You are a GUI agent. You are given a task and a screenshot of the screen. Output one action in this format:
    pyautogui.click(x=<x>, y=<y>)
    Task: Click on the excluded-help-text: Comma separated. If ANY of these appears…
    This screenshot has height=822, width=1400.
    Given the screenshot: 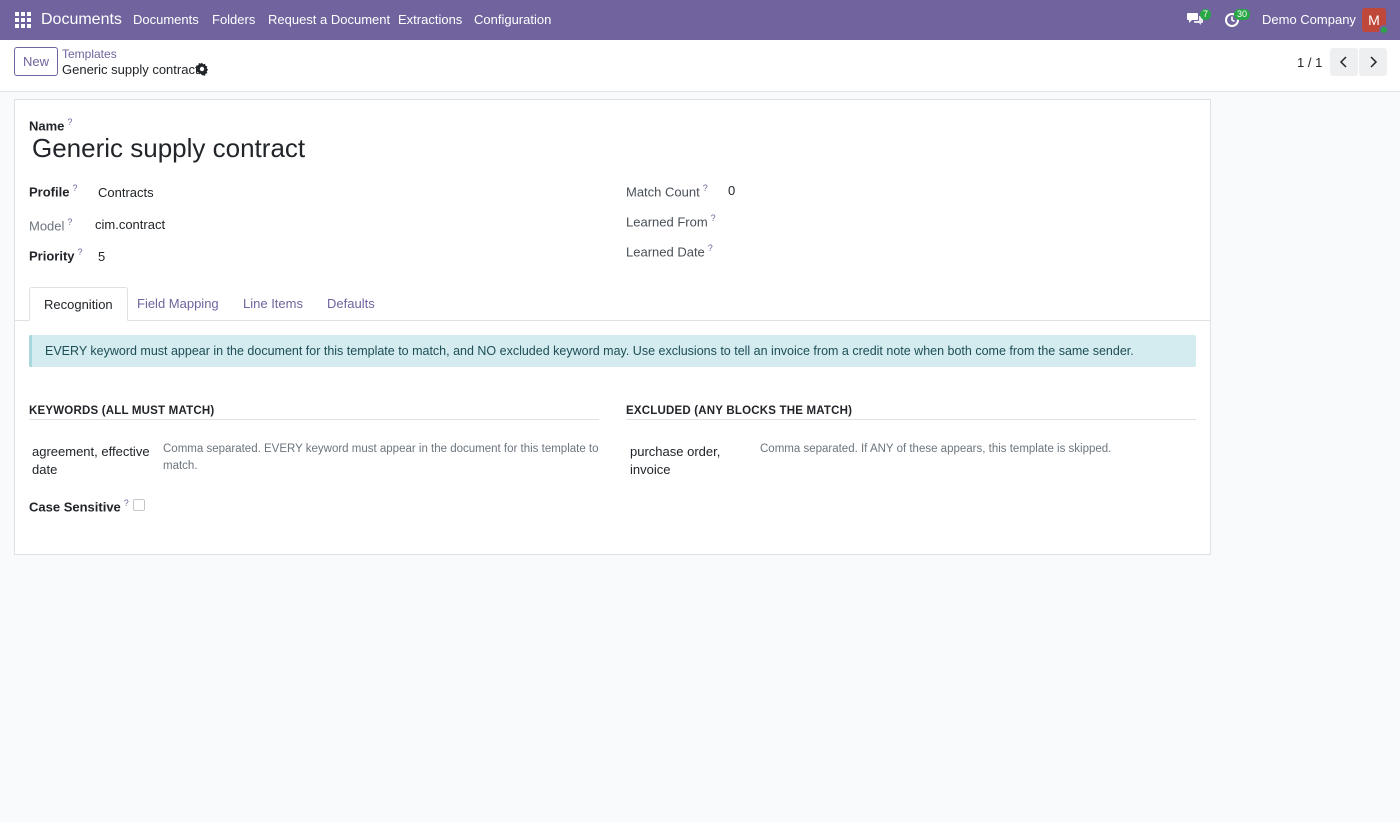 What is the action you would take?
    pyautogui.click(x=936, y=449)
    